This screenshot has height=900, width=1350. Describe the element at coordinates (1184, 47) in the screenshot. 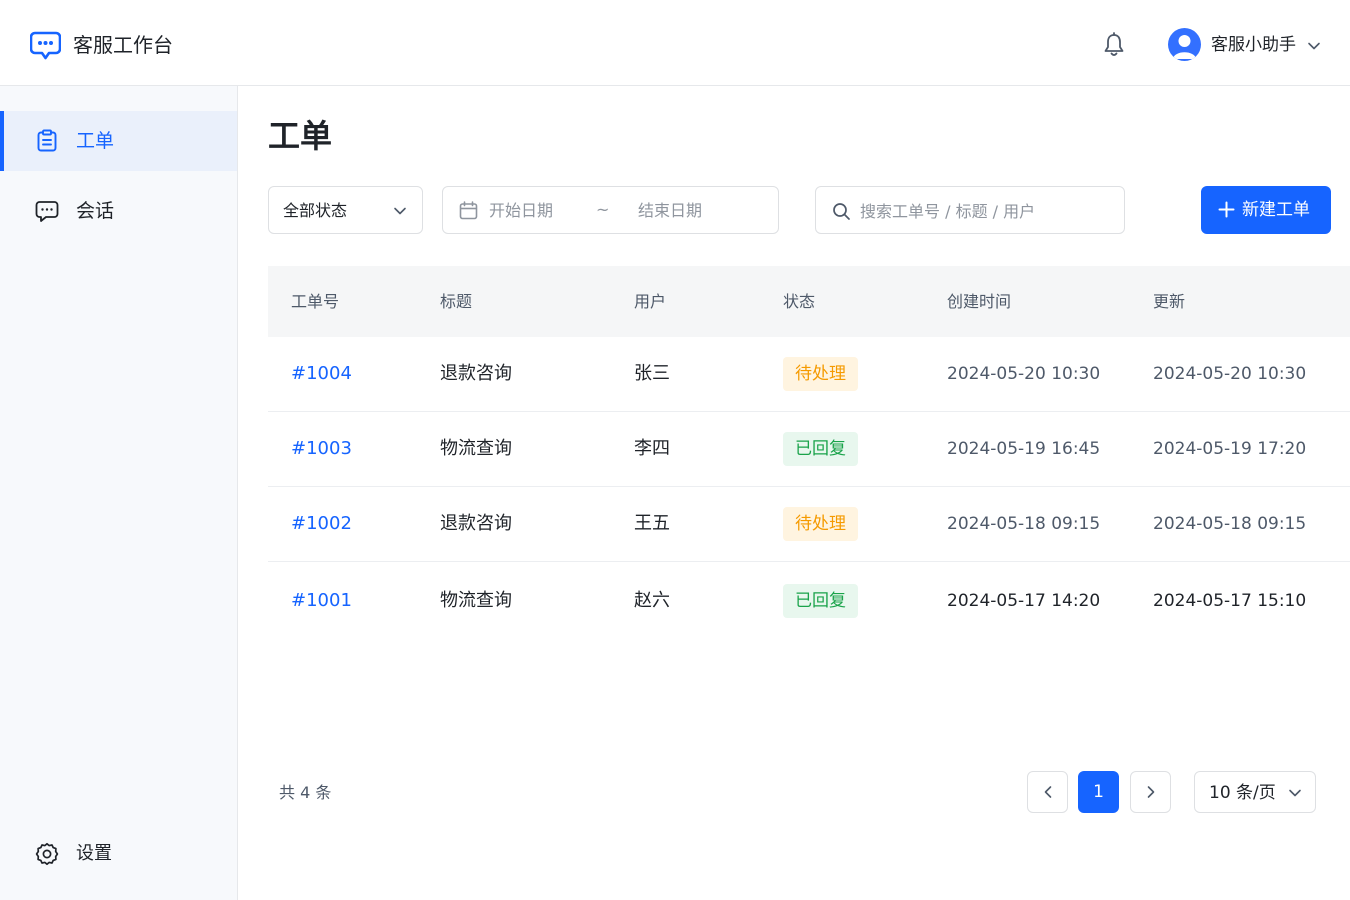

I see `user-icon` at that location.